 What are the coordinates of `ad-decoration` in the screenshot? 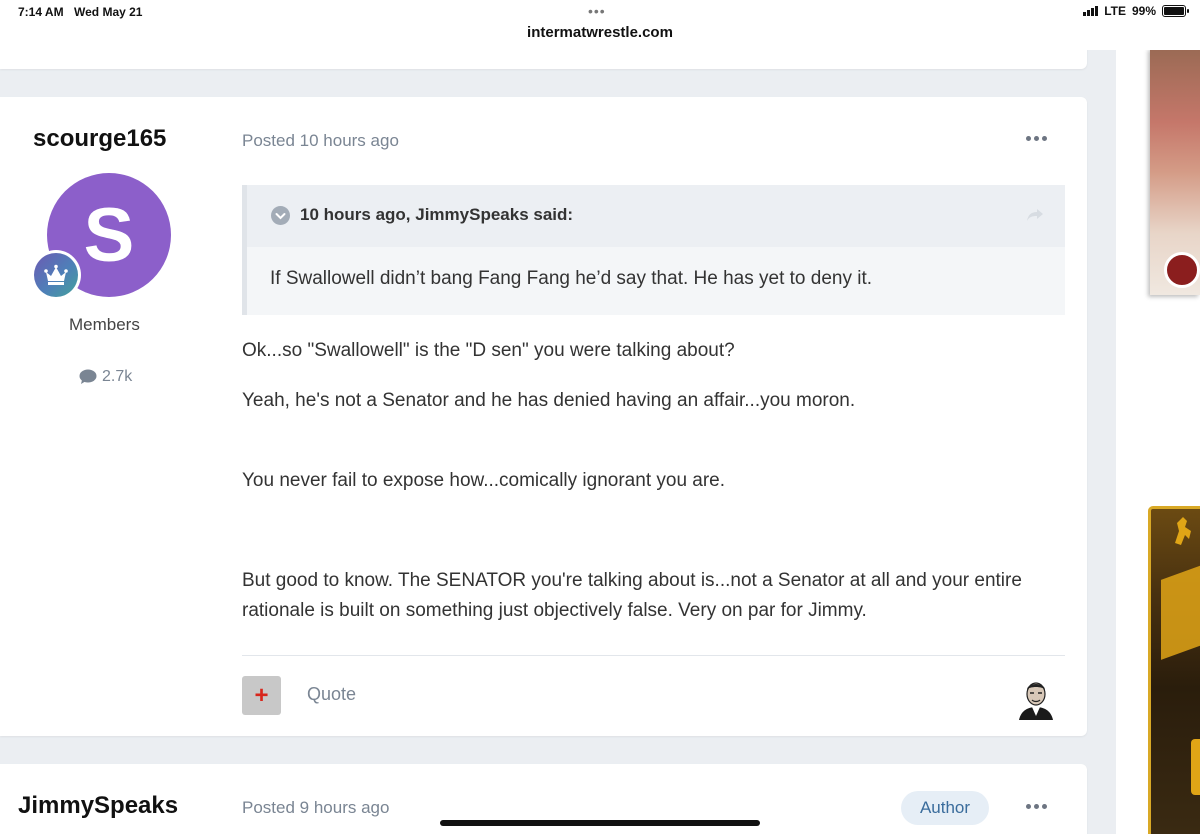 It's located at (1180, 609).